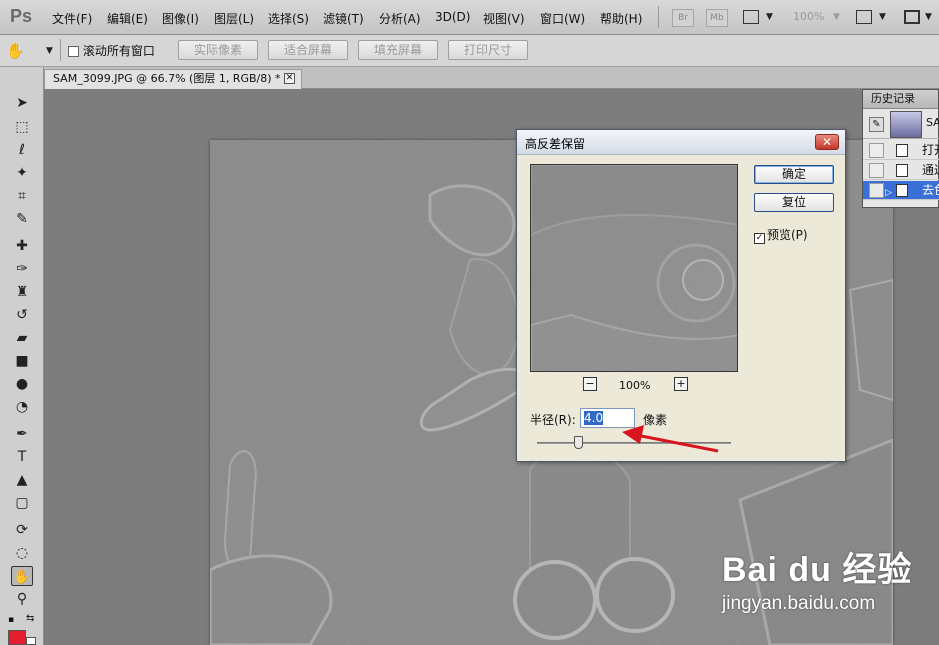  Describe the element at coordinates (562, 18) in the screenshot. I see `menu-window: 窗口(W)` at that location.